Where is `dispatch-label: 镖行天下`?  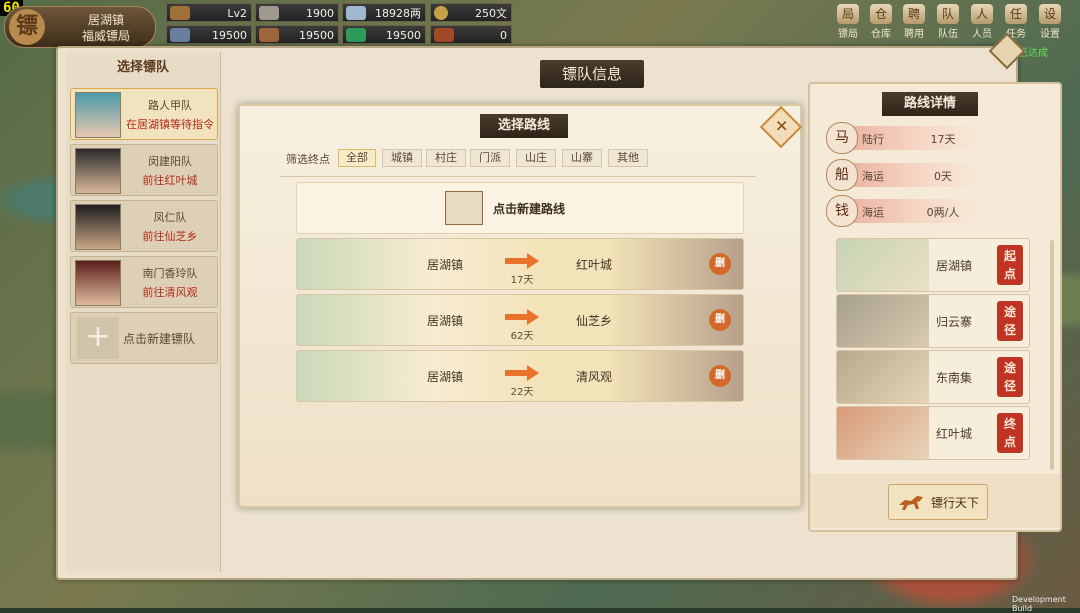 dispatch-label: 镖行天下 is located at coordinates (955, 503).